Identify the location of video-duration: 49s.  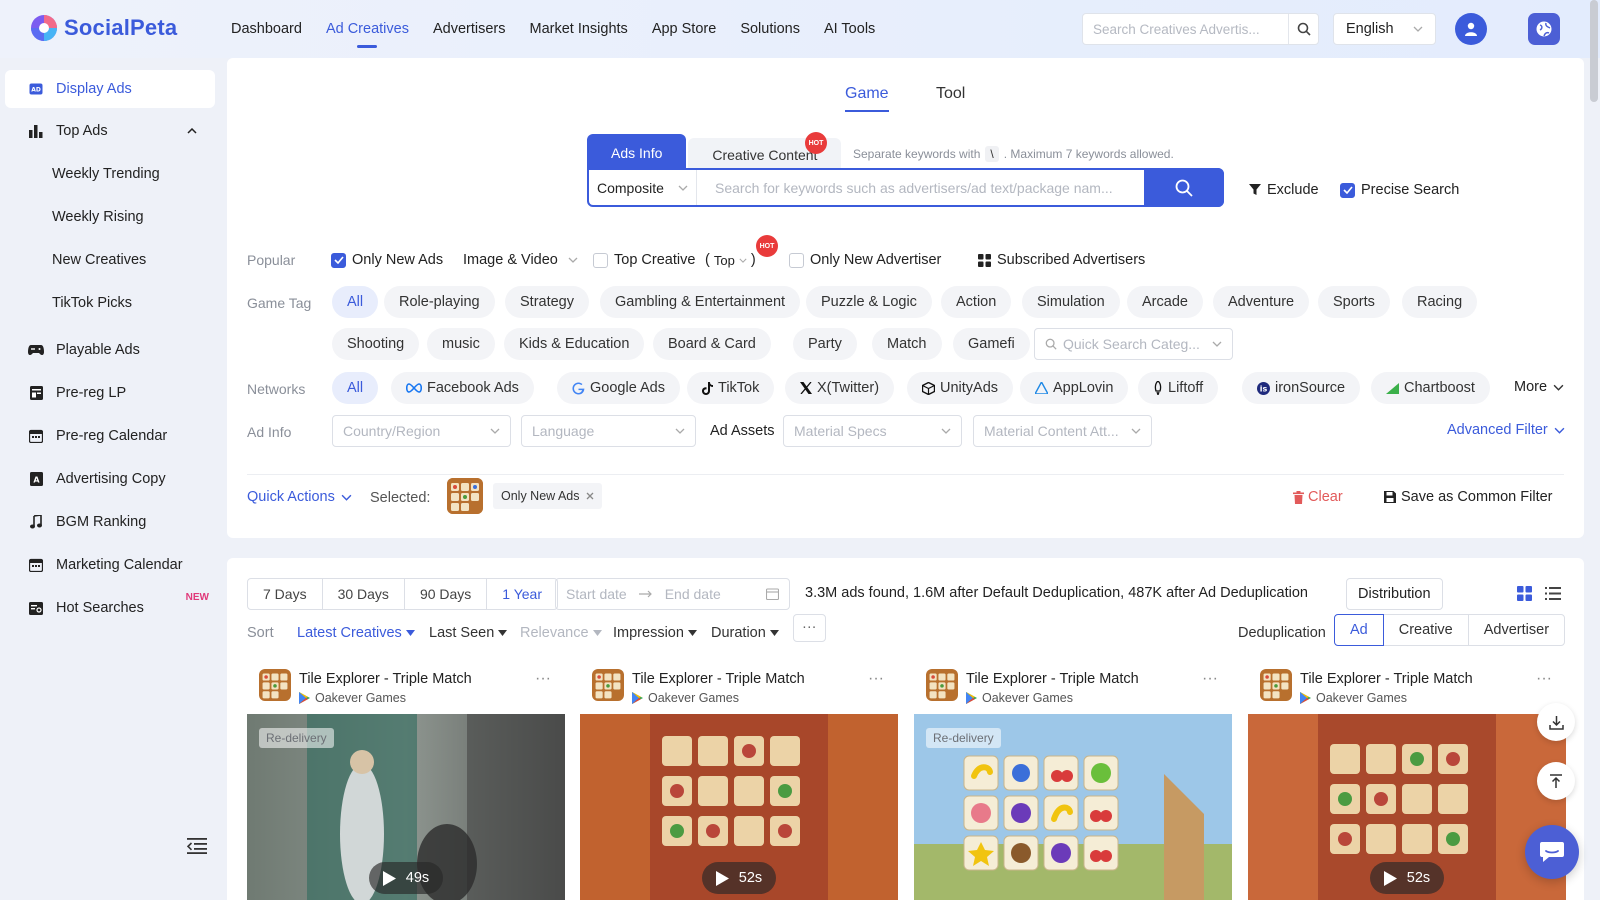
(406, 878).